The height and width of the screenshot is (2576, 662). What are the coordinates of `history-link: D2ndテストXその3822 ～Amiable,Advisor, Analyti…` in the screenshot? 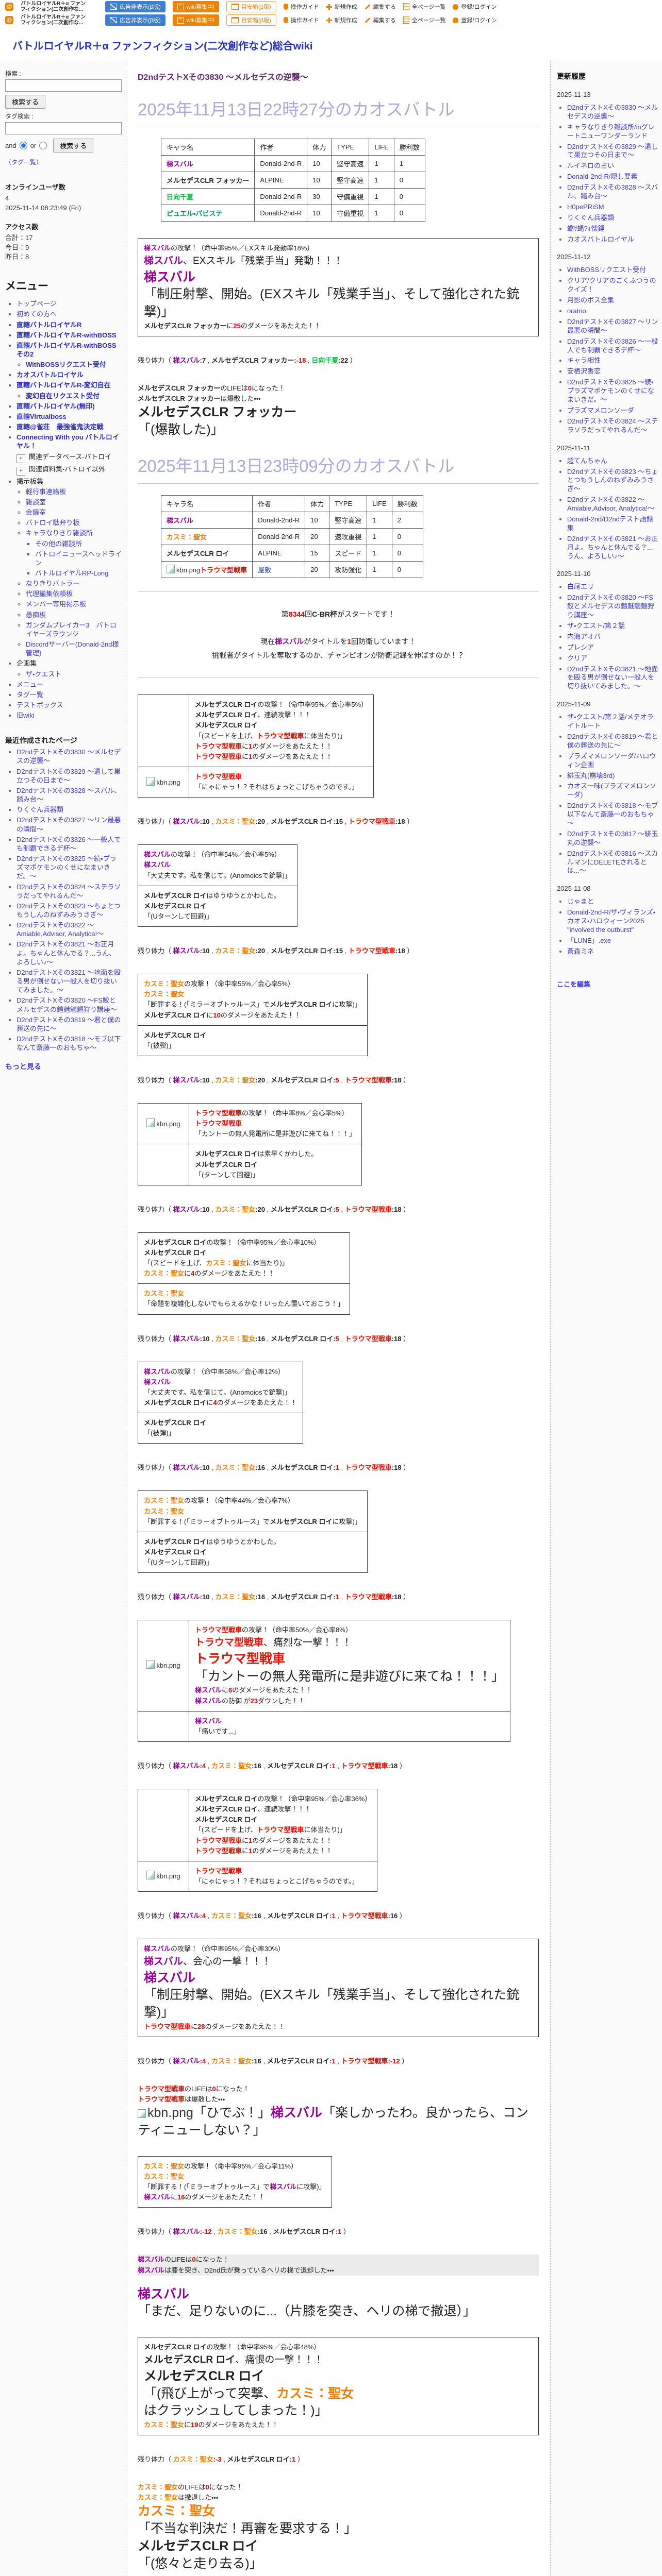 It's located at (610, 504).